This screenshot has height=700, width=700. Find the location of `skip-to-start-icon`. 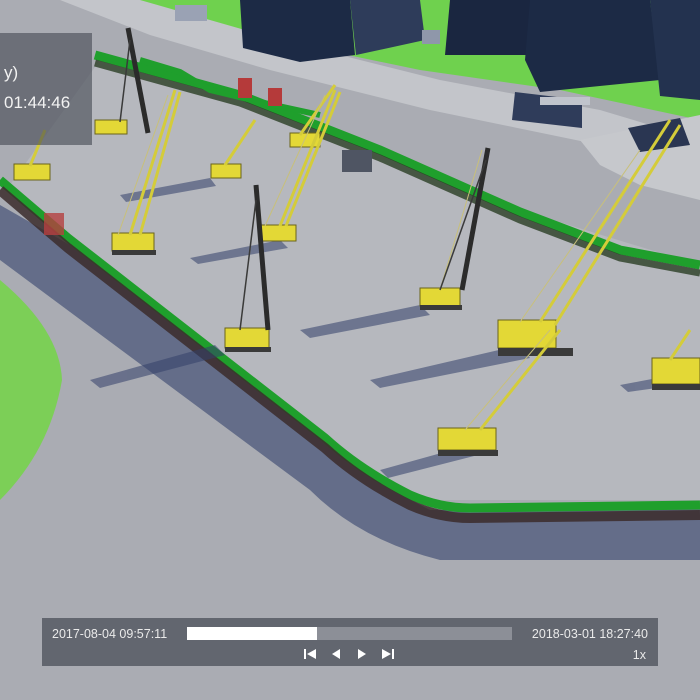

skip-to-start-icon is located at coordinates (310, 654).